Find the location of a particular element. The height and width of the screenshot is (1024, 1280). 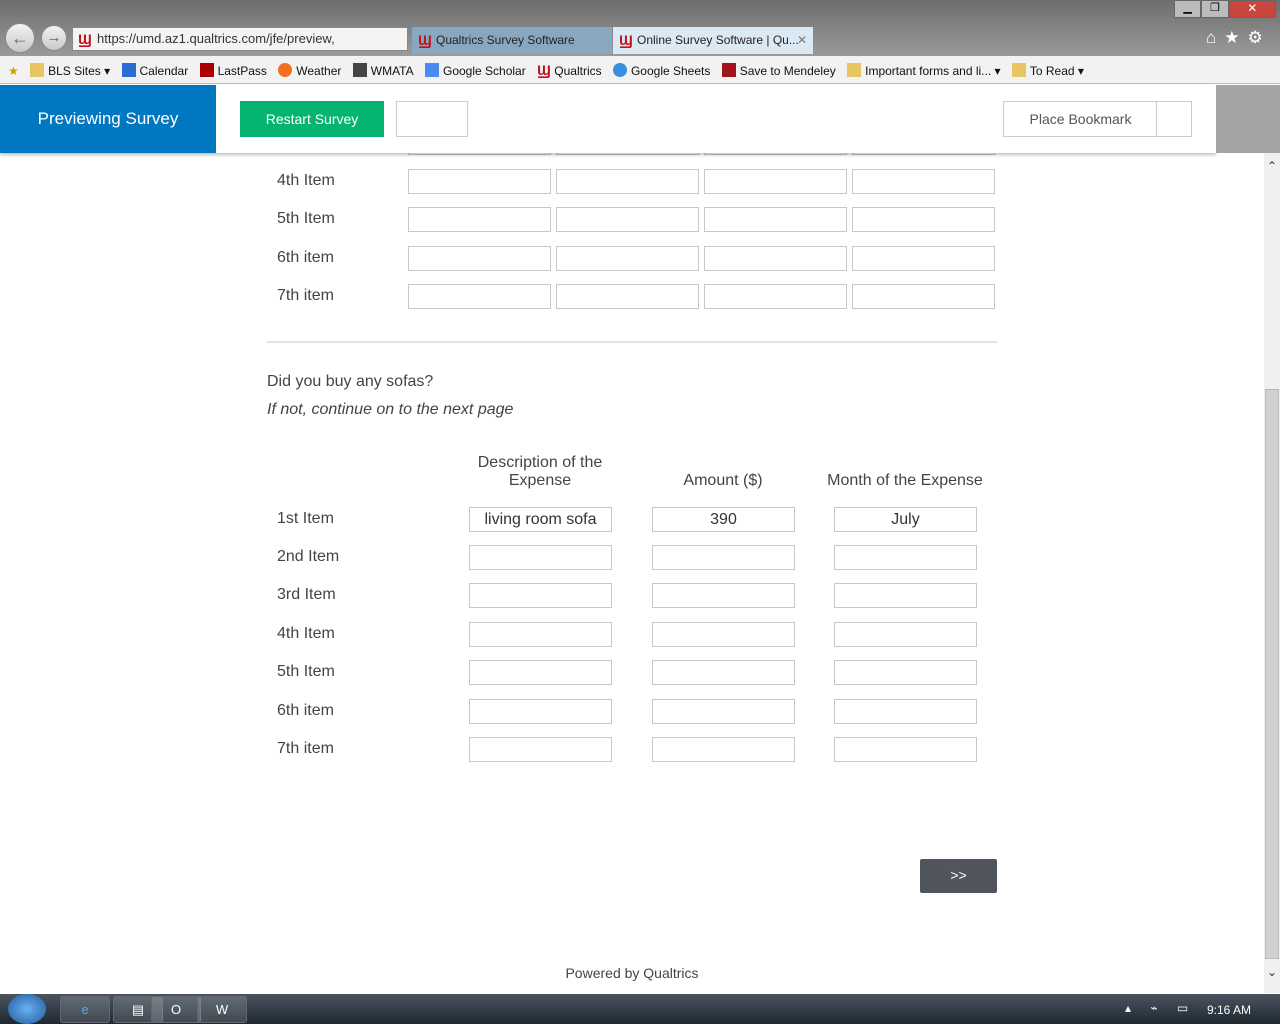

fav-bls-sites: BLS Sites ▾ is located at coordinates (70, 71).